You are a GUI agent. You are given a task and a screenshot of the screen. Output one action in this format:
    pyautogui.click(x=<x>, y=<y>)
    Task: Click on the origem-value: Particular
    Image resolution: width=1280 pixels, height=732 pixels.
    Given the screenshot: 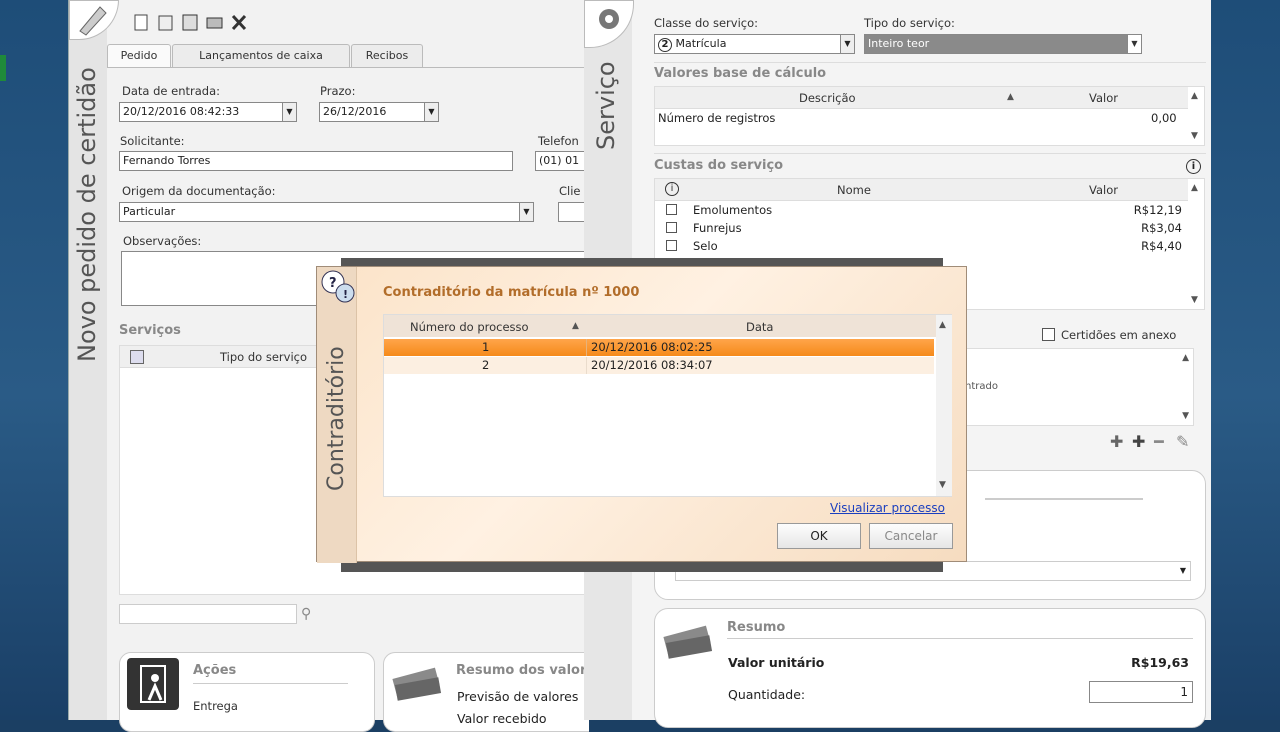 What is the action you would take?
    pyautogui.click(x=149, y=211)
    